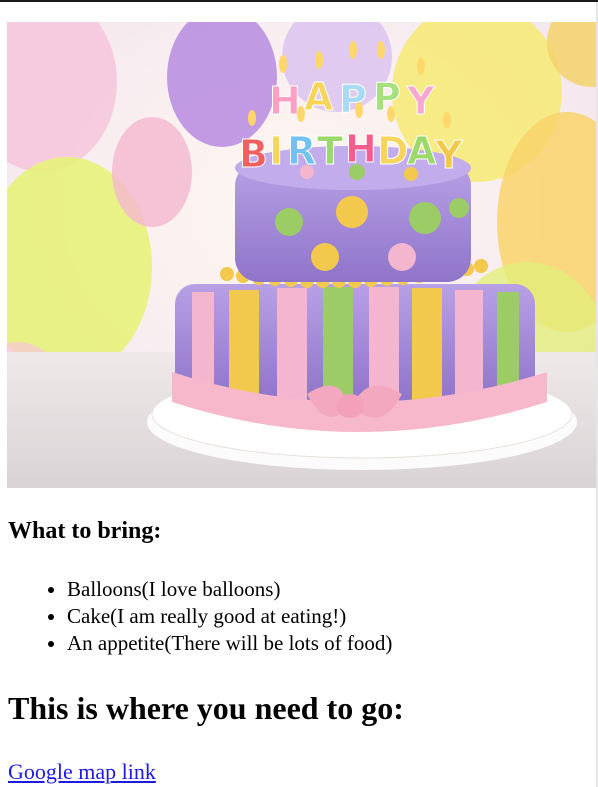  Describe the element at coordinates (253, 154) in the screenshot. I see `svg-text: B` at that location.